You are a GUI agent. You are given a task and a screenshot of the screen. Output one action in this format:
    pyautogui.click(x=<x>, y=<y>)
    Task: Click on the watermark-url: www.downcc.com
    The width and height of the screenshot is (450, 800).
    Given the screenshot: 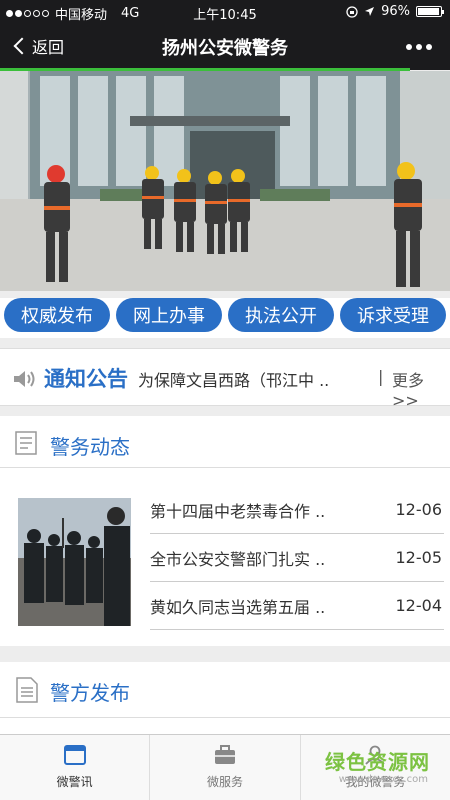 What is the action you would take?
    pyautogui.click(x=383, y=779)
    